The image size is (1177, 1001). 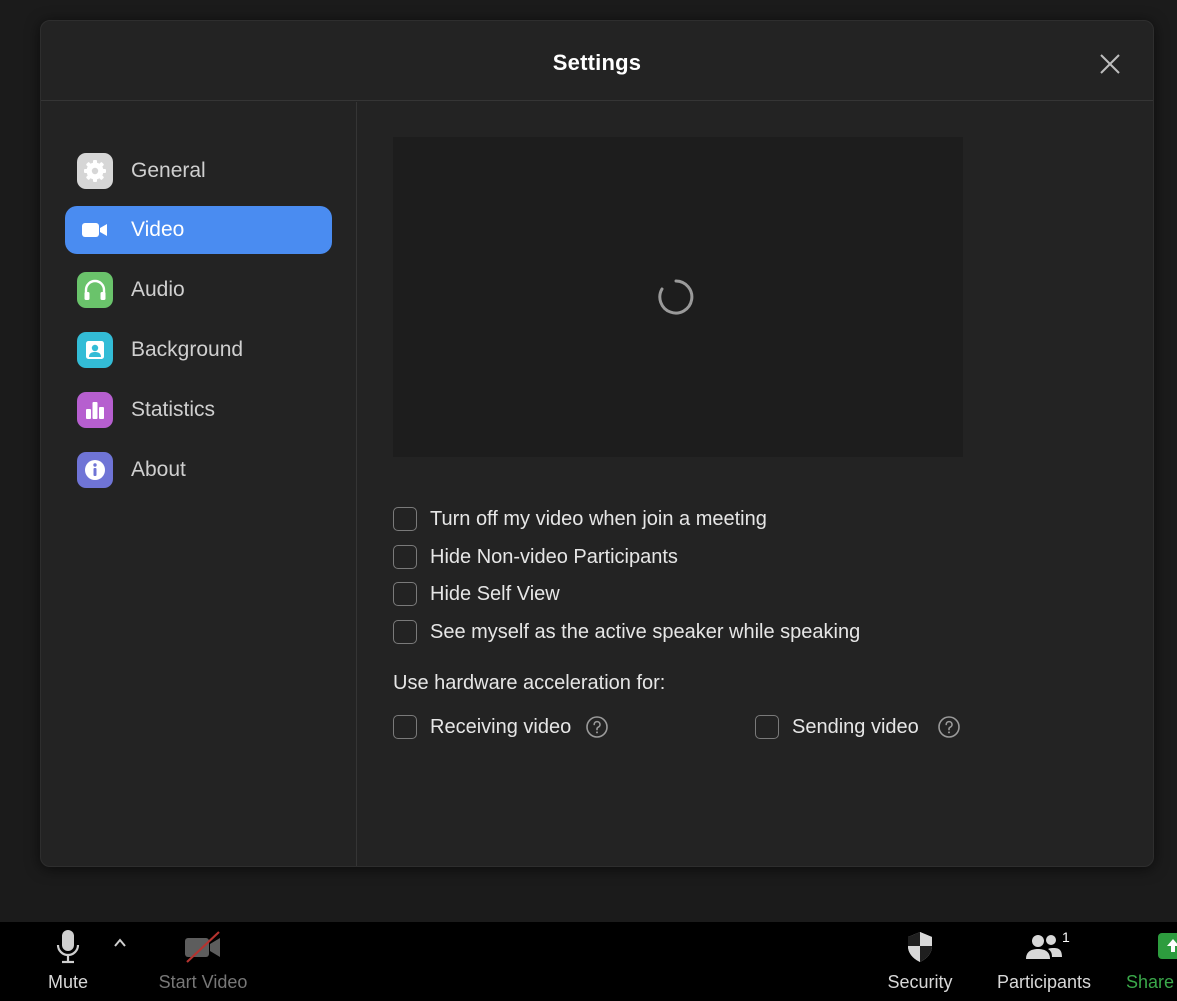 What do you see at coordinates (95, 171) in the screenshot?
I see `gear-icon` at bounding box center [95, 171].